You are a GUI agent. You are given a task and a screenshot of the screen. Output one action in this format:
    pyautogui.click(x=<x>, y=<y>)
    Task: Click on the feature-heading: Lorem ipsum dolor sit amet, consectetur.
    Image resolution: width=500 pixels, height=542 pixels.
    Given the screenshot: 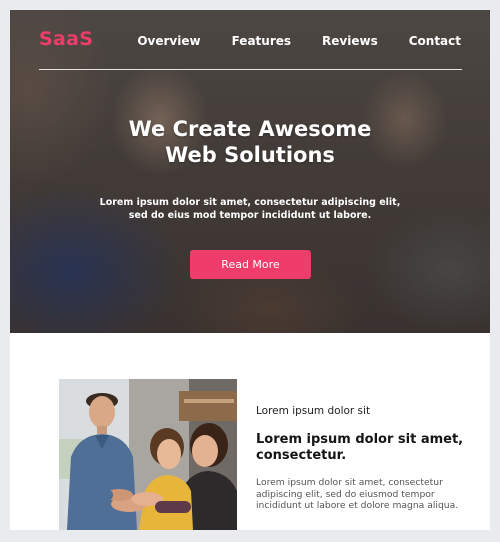 What is the action you would take?
    pyautogui.click(x=360, y=447)
    